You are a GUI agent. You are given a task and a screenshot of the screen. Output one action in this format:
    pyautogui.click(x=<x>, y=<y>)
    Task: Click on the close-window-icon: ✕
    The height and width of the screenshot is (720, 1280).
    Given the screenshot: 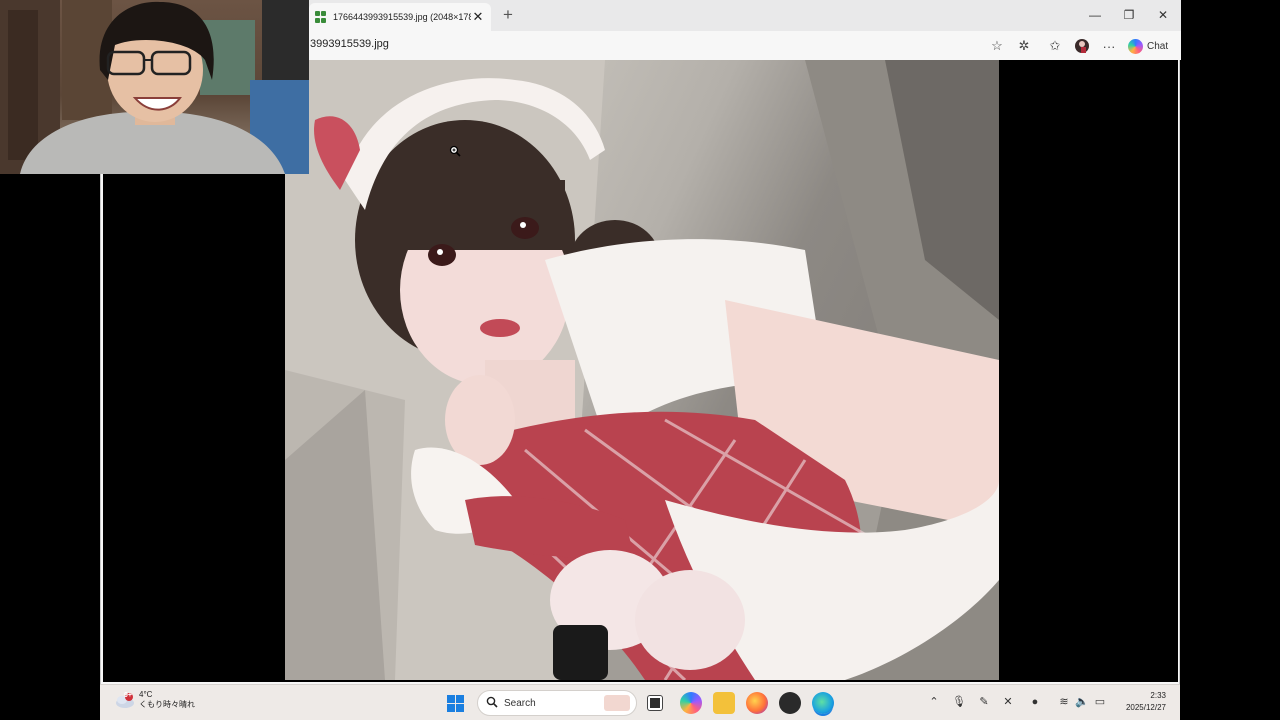 What is the action you would take?
    pyautogui.click(x=1163, y=15)
    